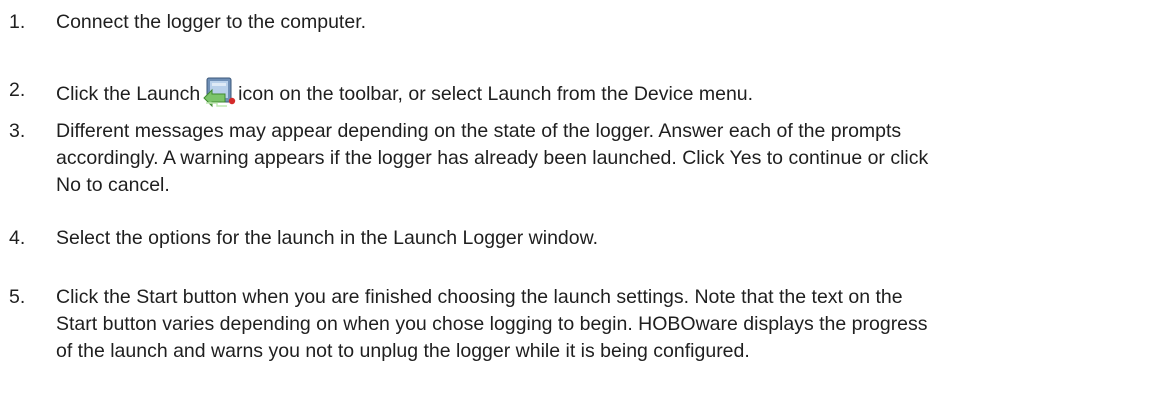 This screenshot has width=1157, height=400. I want to click on step-number: 4., so click(17, 238).